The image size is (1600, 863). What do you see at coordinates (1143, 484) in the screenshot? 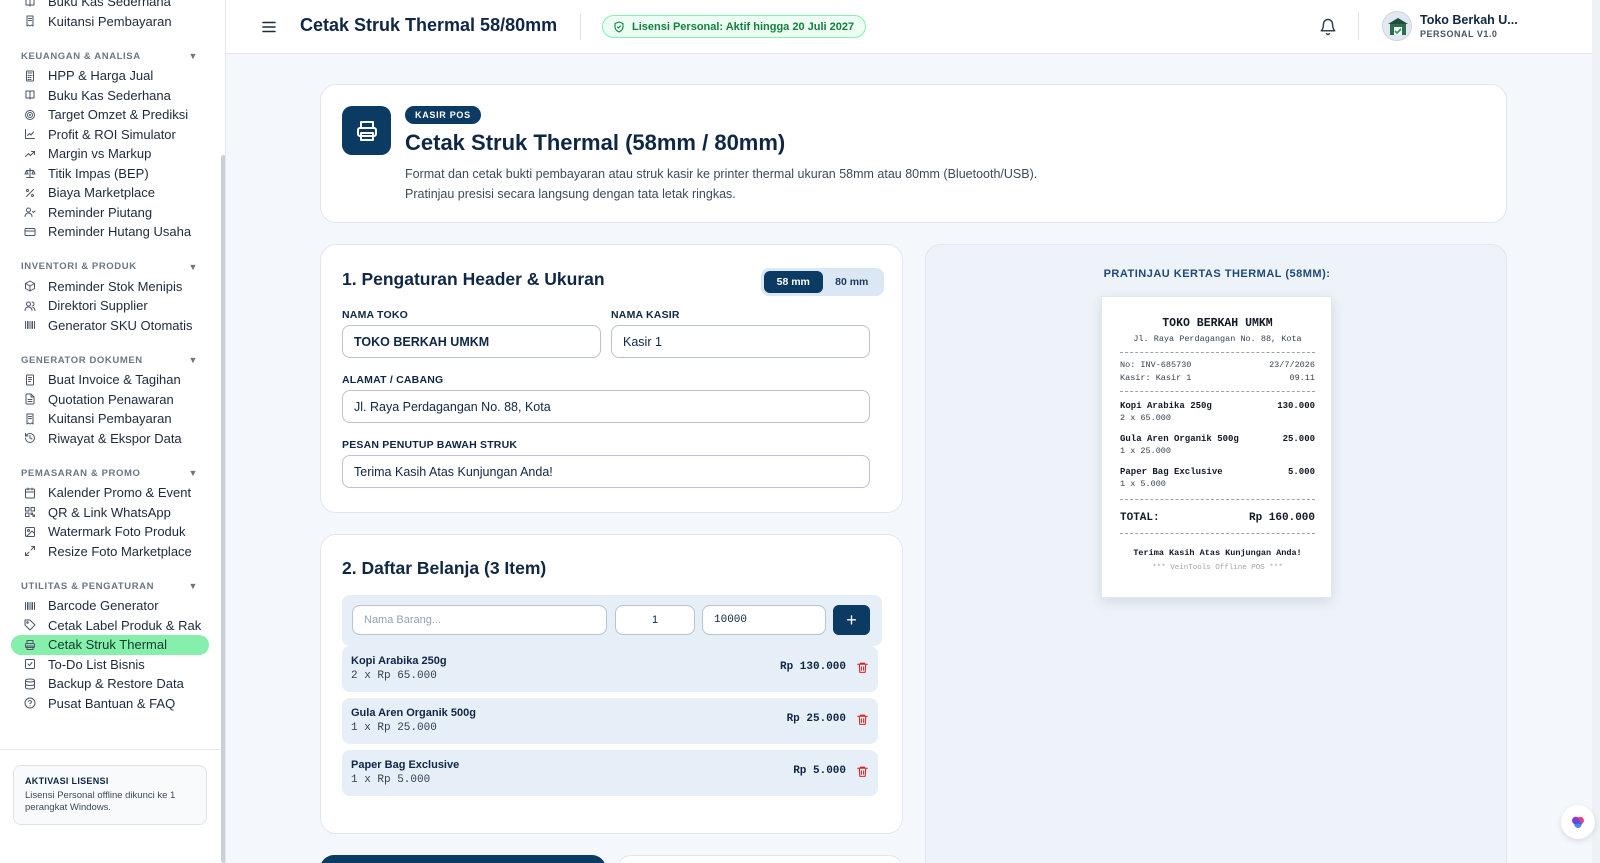
I see `receipt-item-qty: 1 x 5.000` at bounding box center [1143, 484].